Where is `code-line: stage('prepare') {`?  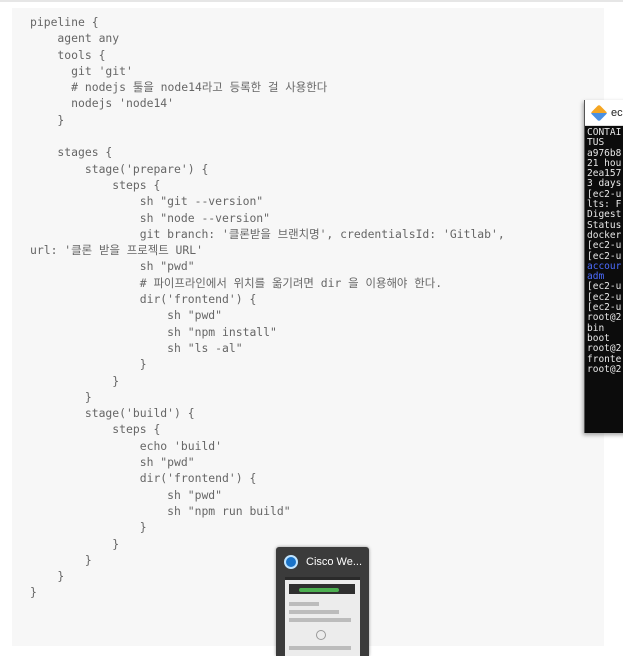
code-line: stage('prepare') { is located at coordinates (119, 168).